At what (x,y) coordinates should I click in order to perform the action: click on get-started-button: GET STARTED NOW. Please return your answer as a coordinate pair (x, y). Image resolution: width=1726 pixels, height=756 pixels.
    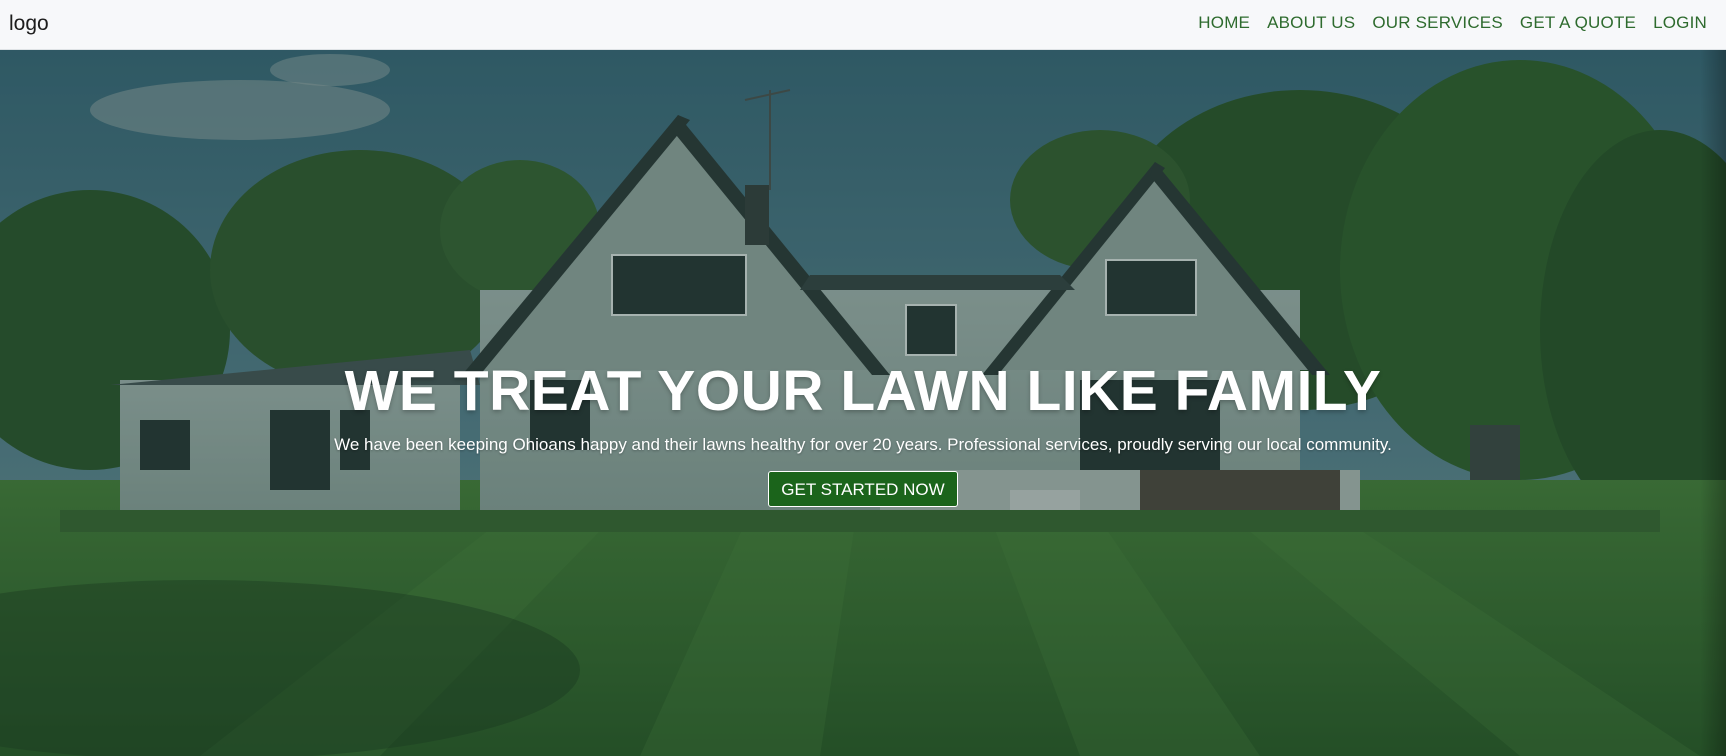
    Looking at the image, I should click on (863, 489).